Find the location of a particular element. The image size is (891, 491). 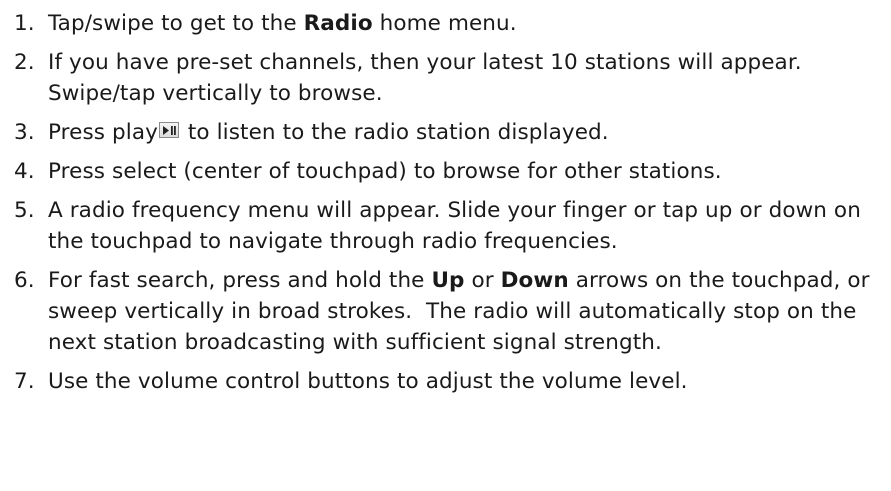

step-number: 1. is located at coordinates (24, 23).